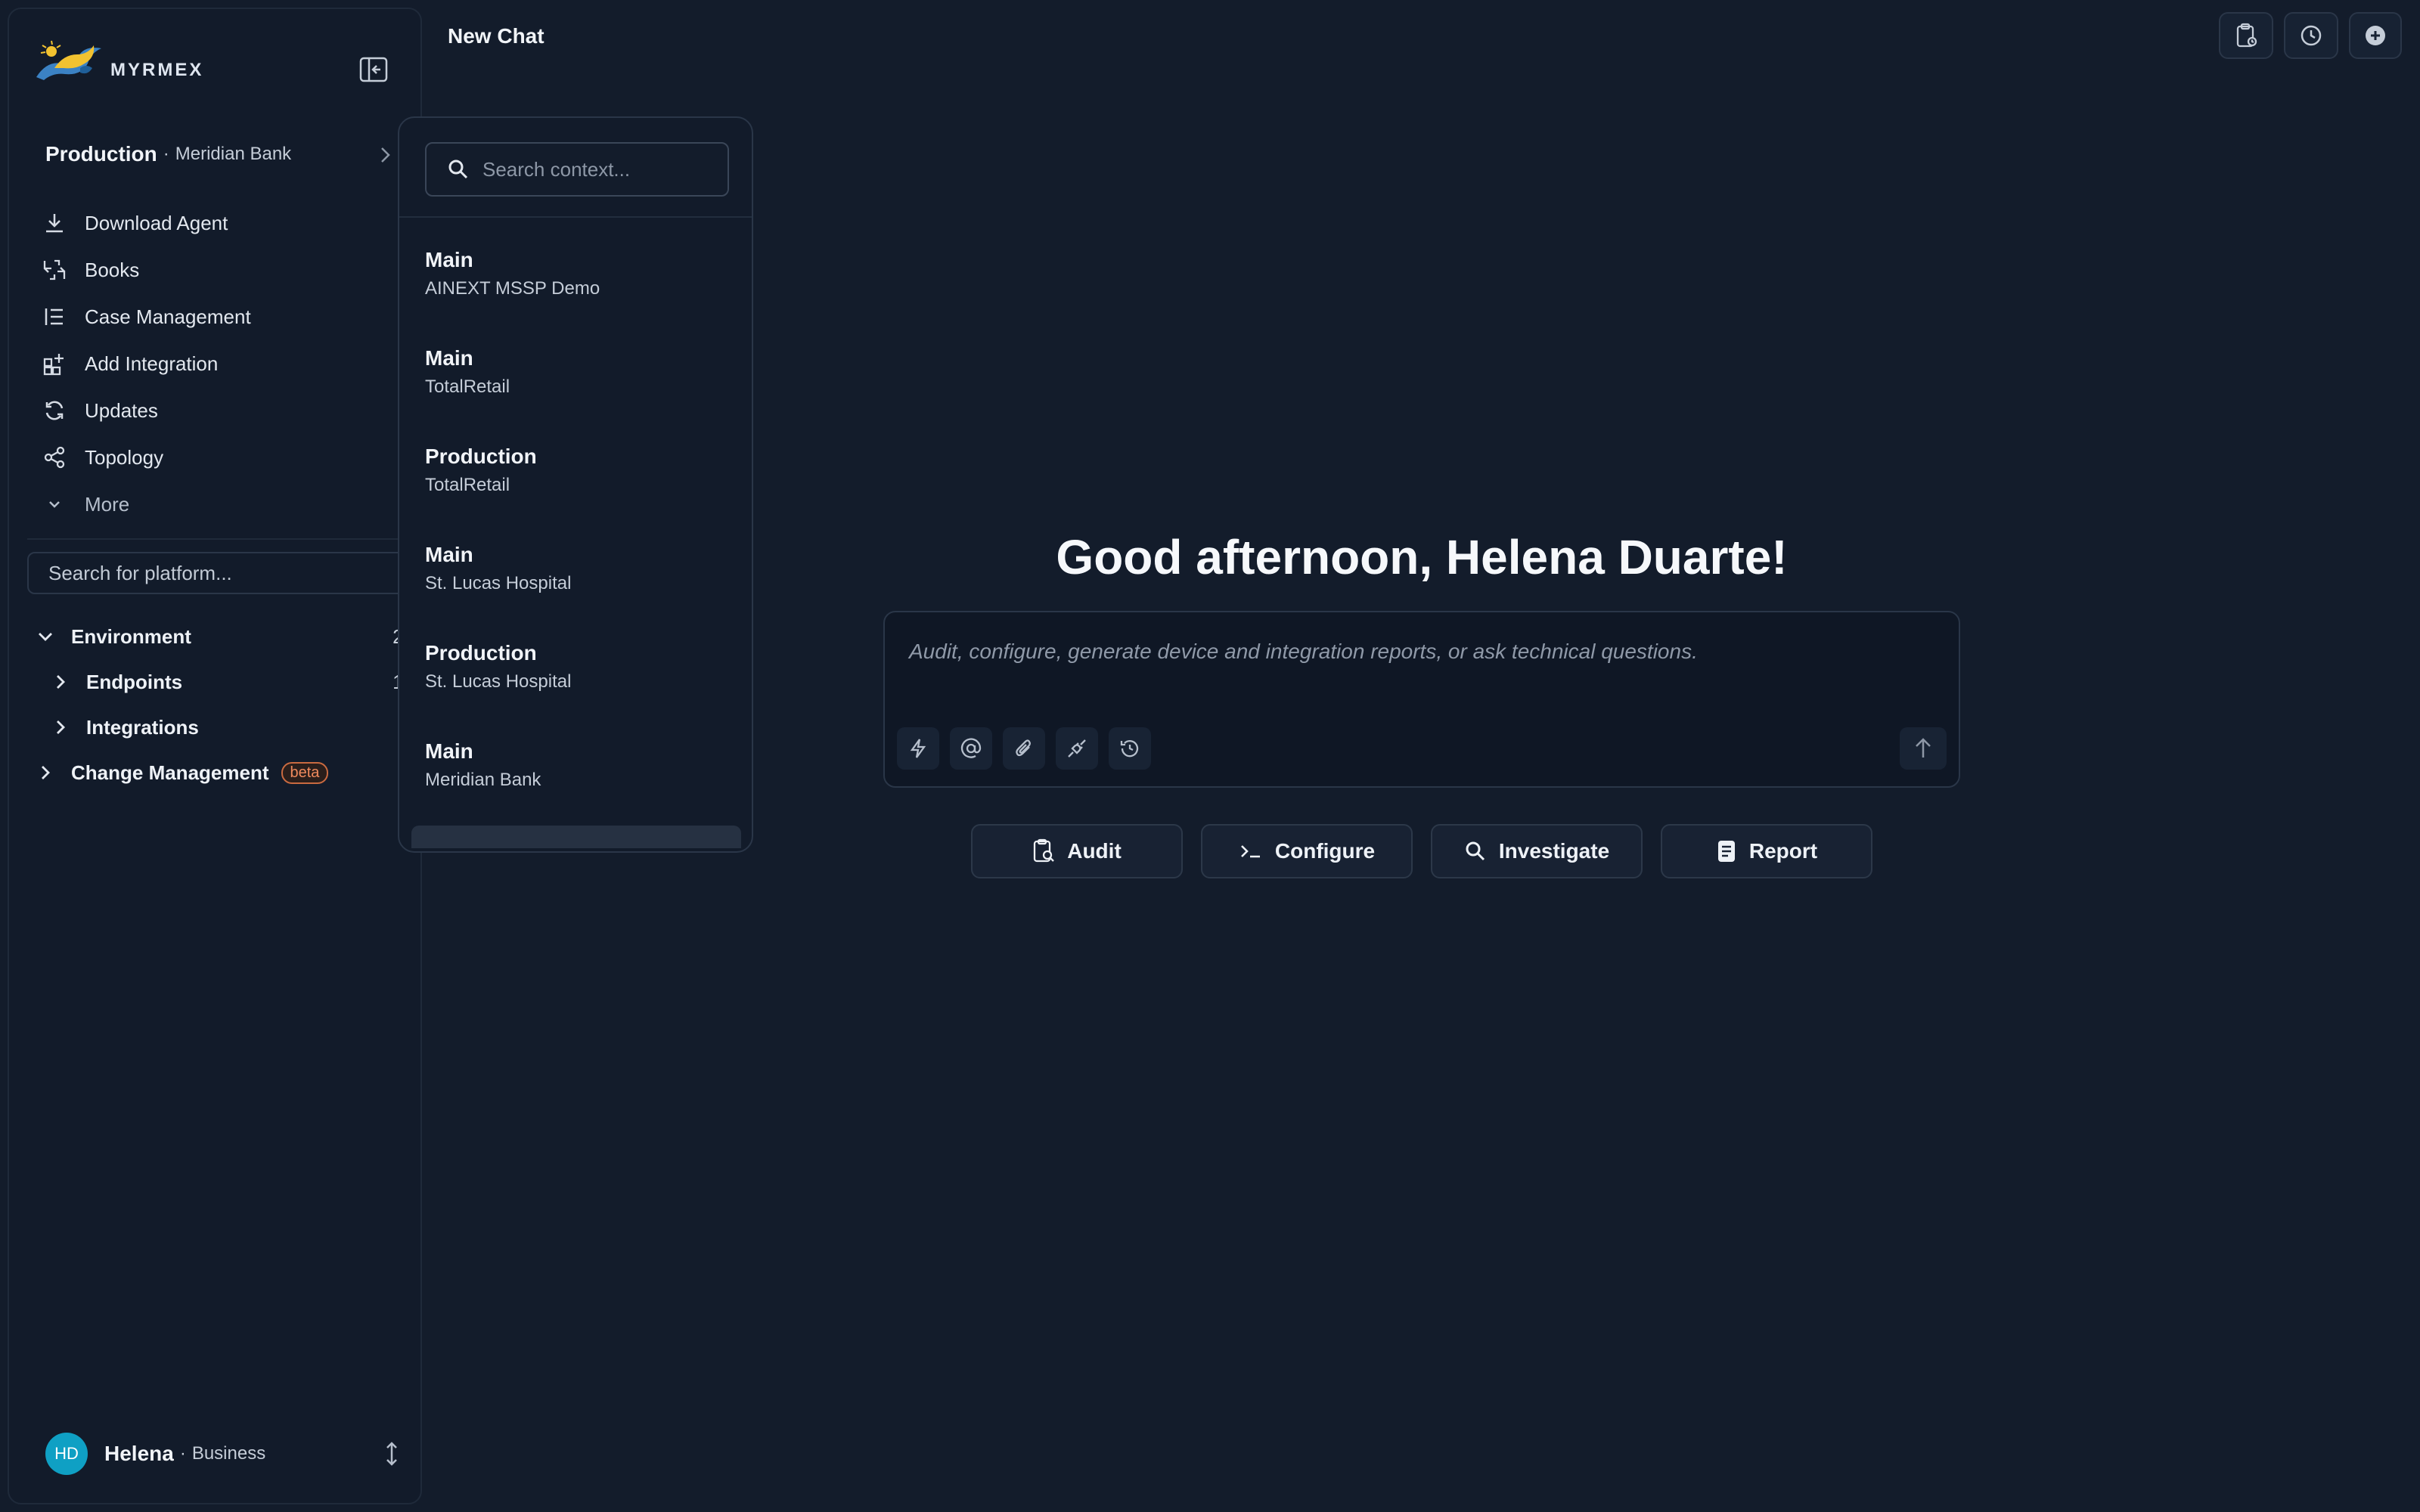 The image size is (2420, 1512). I want to click on tree-item-label: Integrations, so click(142, 727).